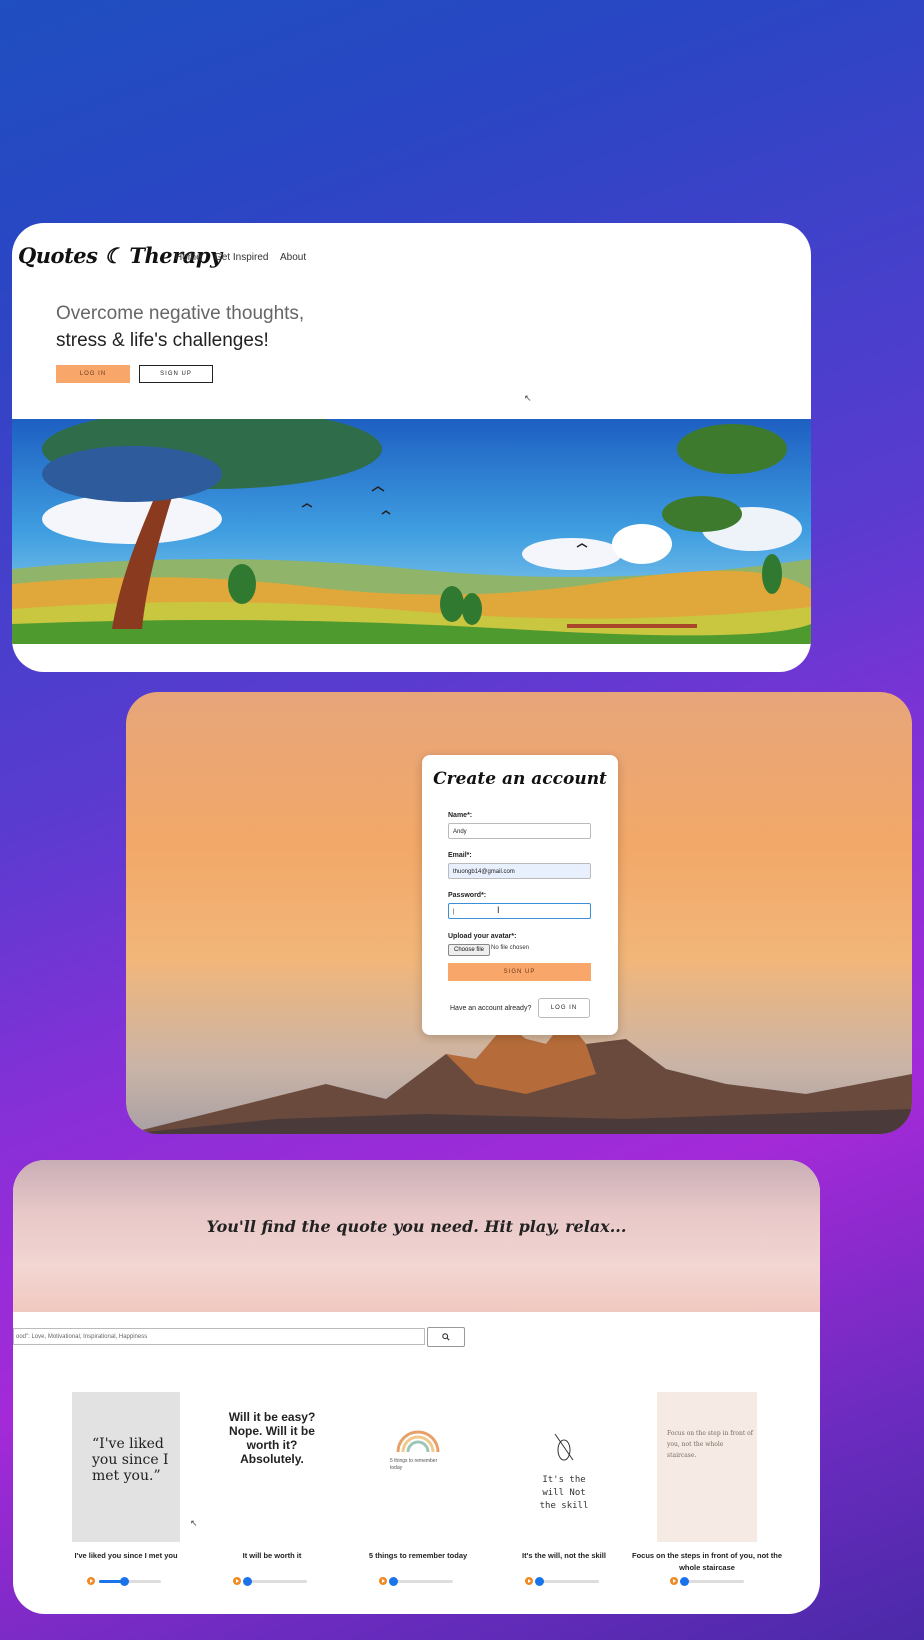 The width and height of the screenshot is (924, 1640). Describe the element at coordinates (293, 257) in the screenshot. I see `nav-about: About` at that location.